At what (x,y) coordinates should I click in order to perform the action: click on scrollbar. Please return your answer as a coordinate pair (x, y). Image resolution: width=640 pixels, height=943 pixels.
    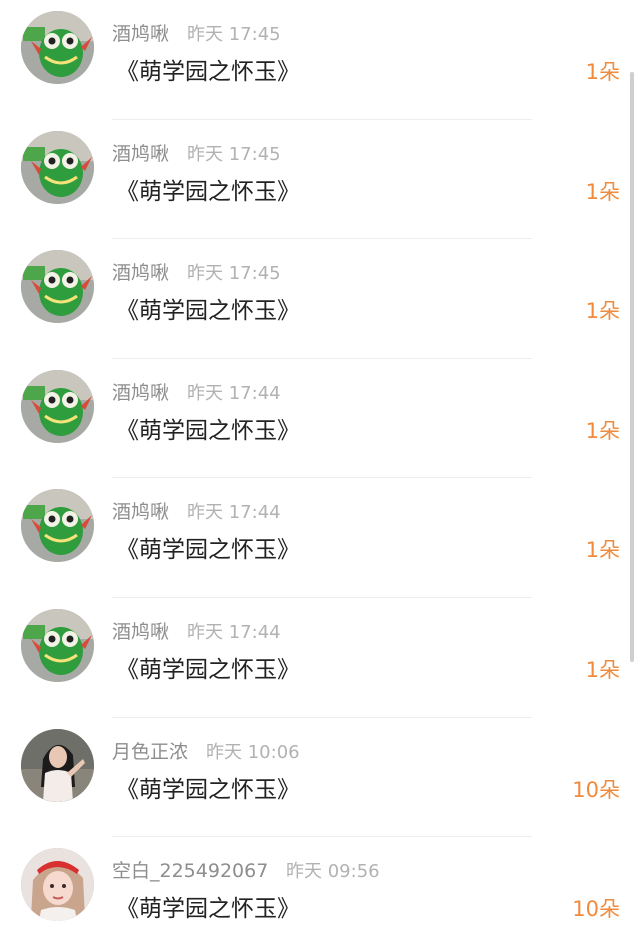
    Looking at the image, I should click on (632, 367).